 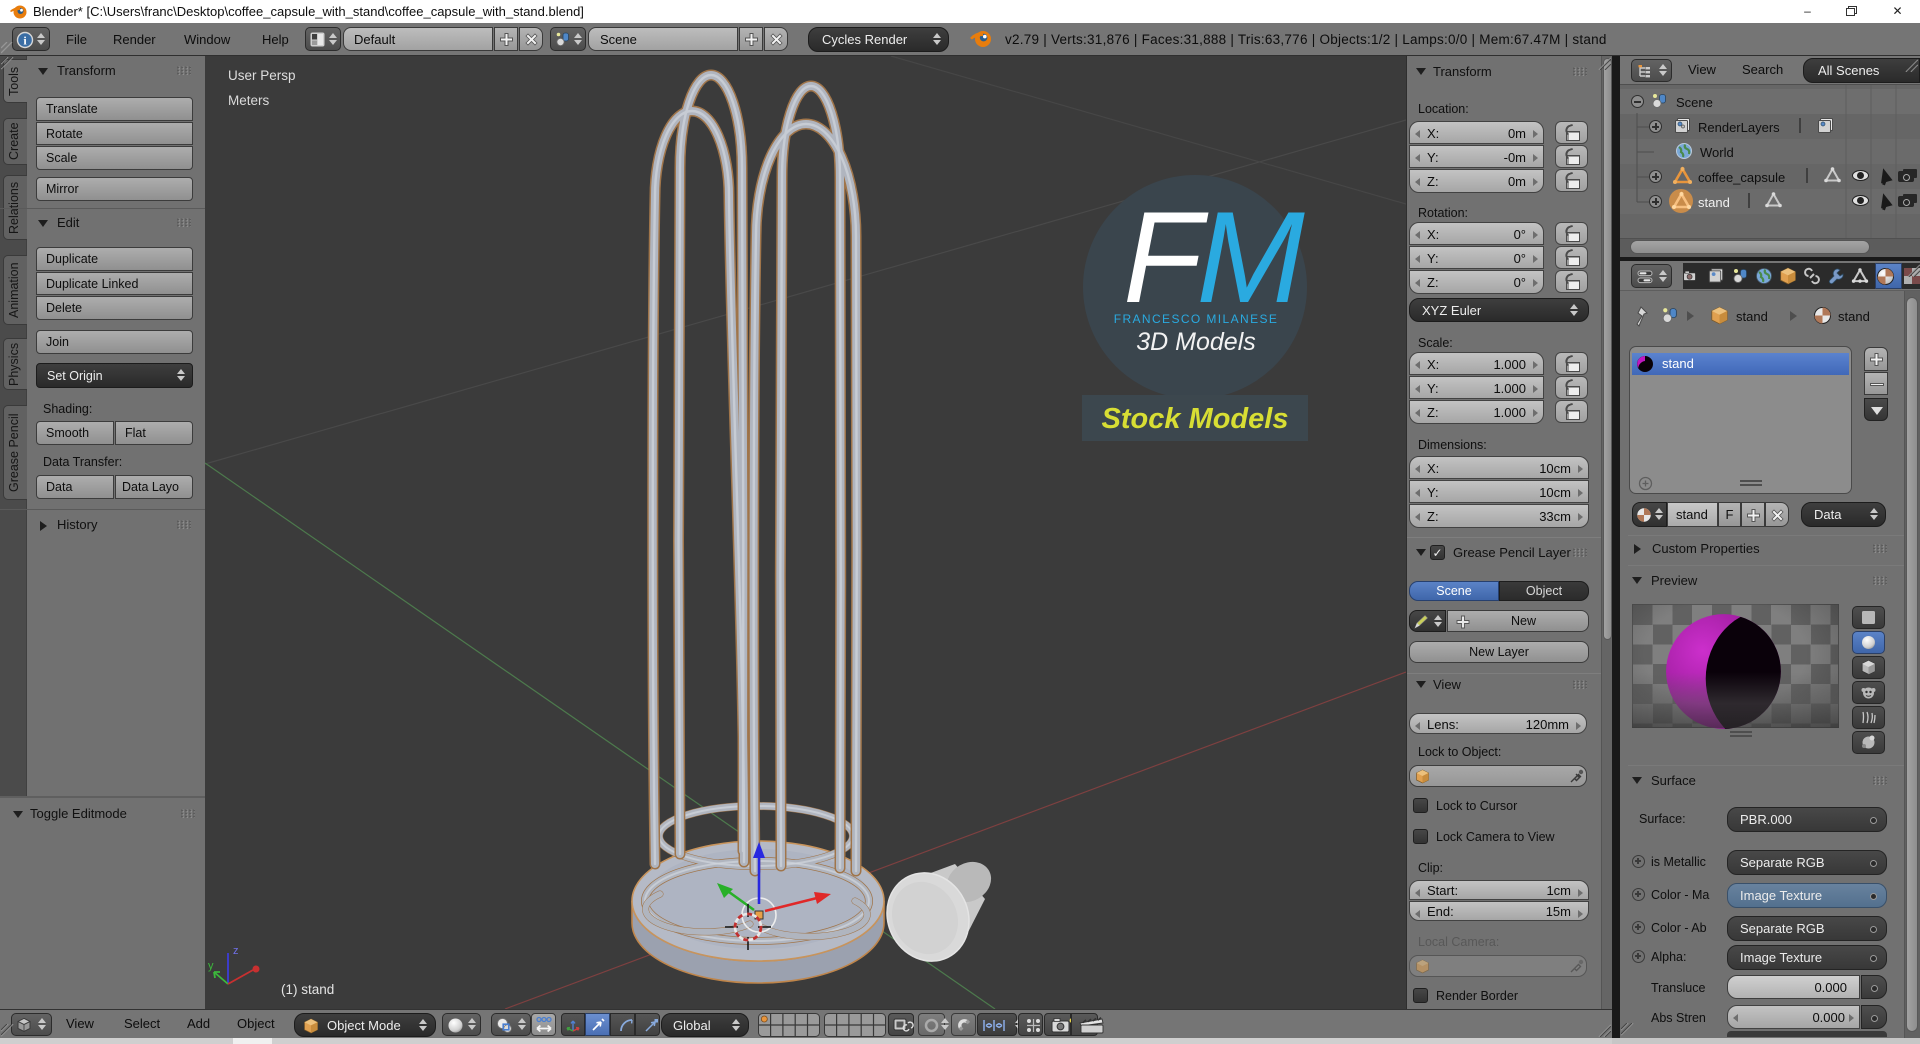 I want to click on svg-text: y, so click(x=211, y=966).